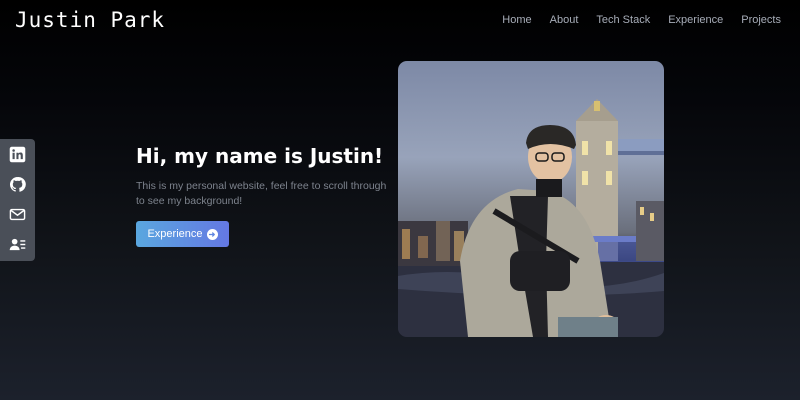 This screenshot has width=800, height=400. Describe the element at coordinates (175, 234) in the screenshot. I see `experience-button-label: Experience` at that location.